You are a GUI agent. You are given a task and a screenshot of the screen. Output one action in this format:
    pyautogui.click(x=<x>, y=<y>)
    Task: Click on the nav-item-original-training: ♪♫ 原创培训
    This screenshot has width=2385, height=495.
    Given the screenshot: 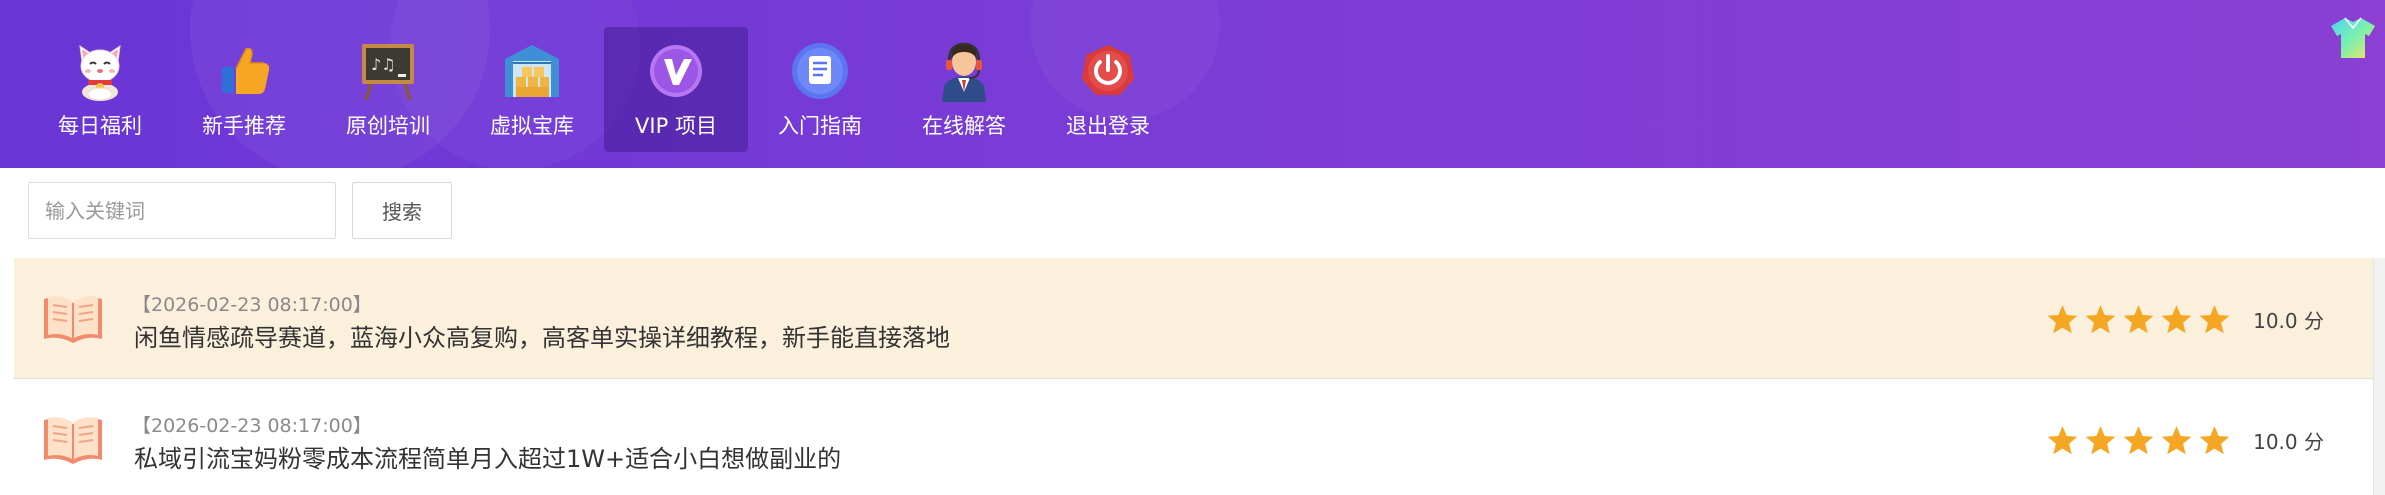 What is the action you would take?
    pyautogui.click(x=388, y=89)
    